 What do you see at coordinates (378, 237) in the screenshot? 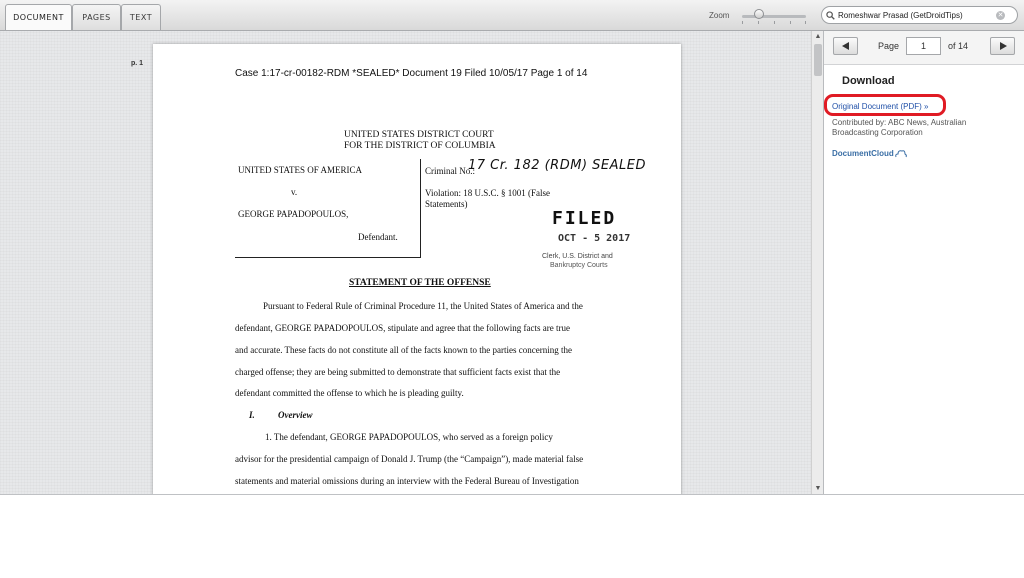
I see `defendant-label: Defendant.` at bounding box center [378, 237].